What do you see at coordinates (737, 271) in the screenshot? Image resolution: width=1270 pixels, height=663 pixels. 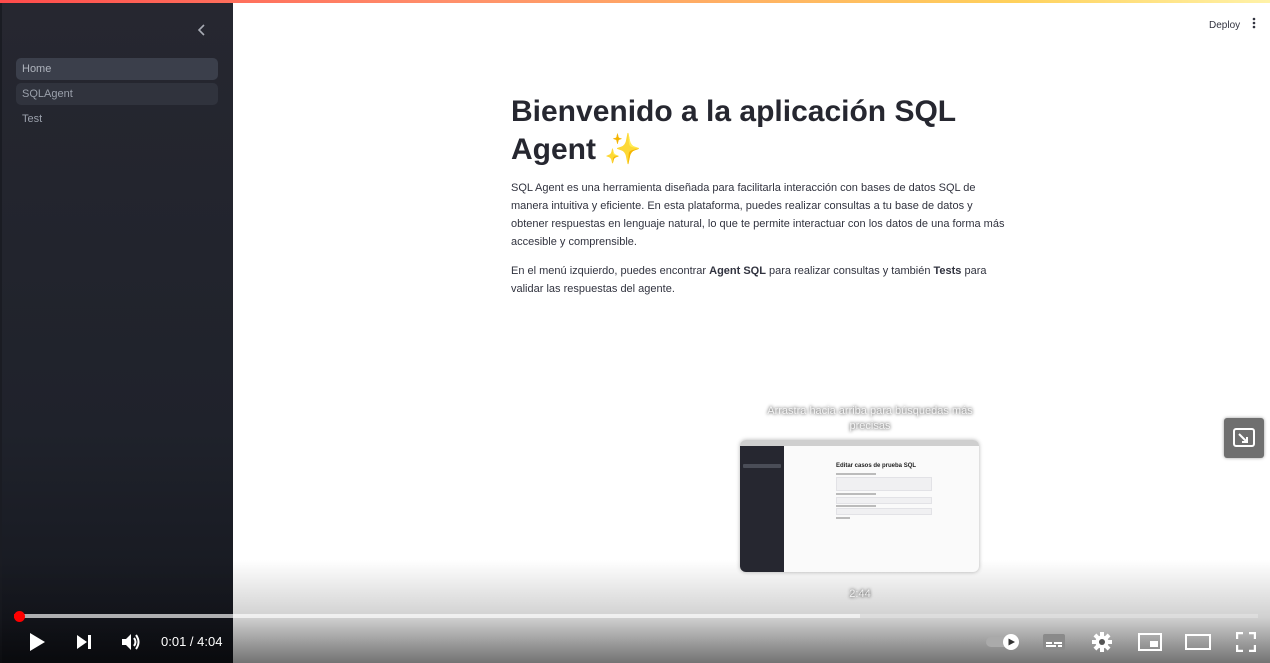 I see `agent-sql-emphasis: Agent SQL` at bounding box center [737, 271].